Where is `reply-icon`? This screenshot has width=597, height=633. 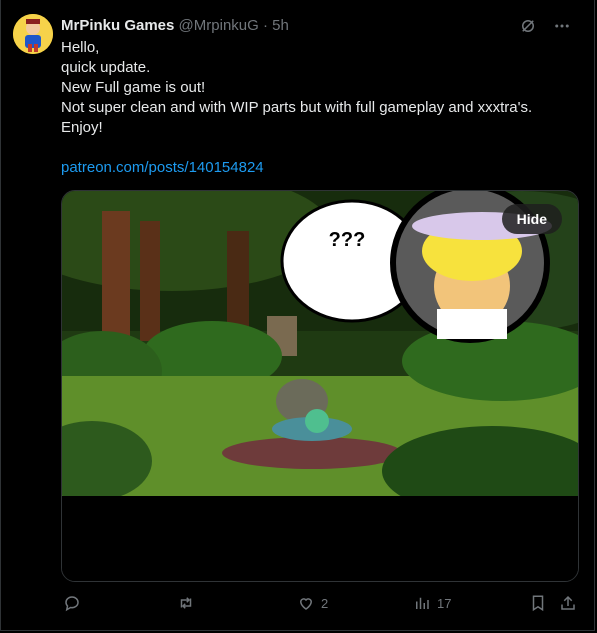
reply-icon is located at coordinates (72, 604).